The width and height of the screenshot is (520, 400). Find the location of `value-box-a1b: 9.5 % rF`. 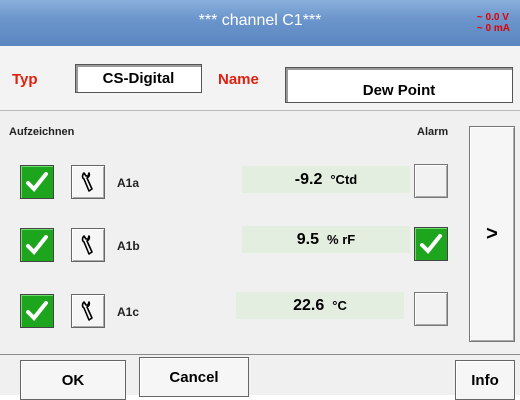

value-box-a1b: 9.5 % rF is located at coordinates (326, 239).